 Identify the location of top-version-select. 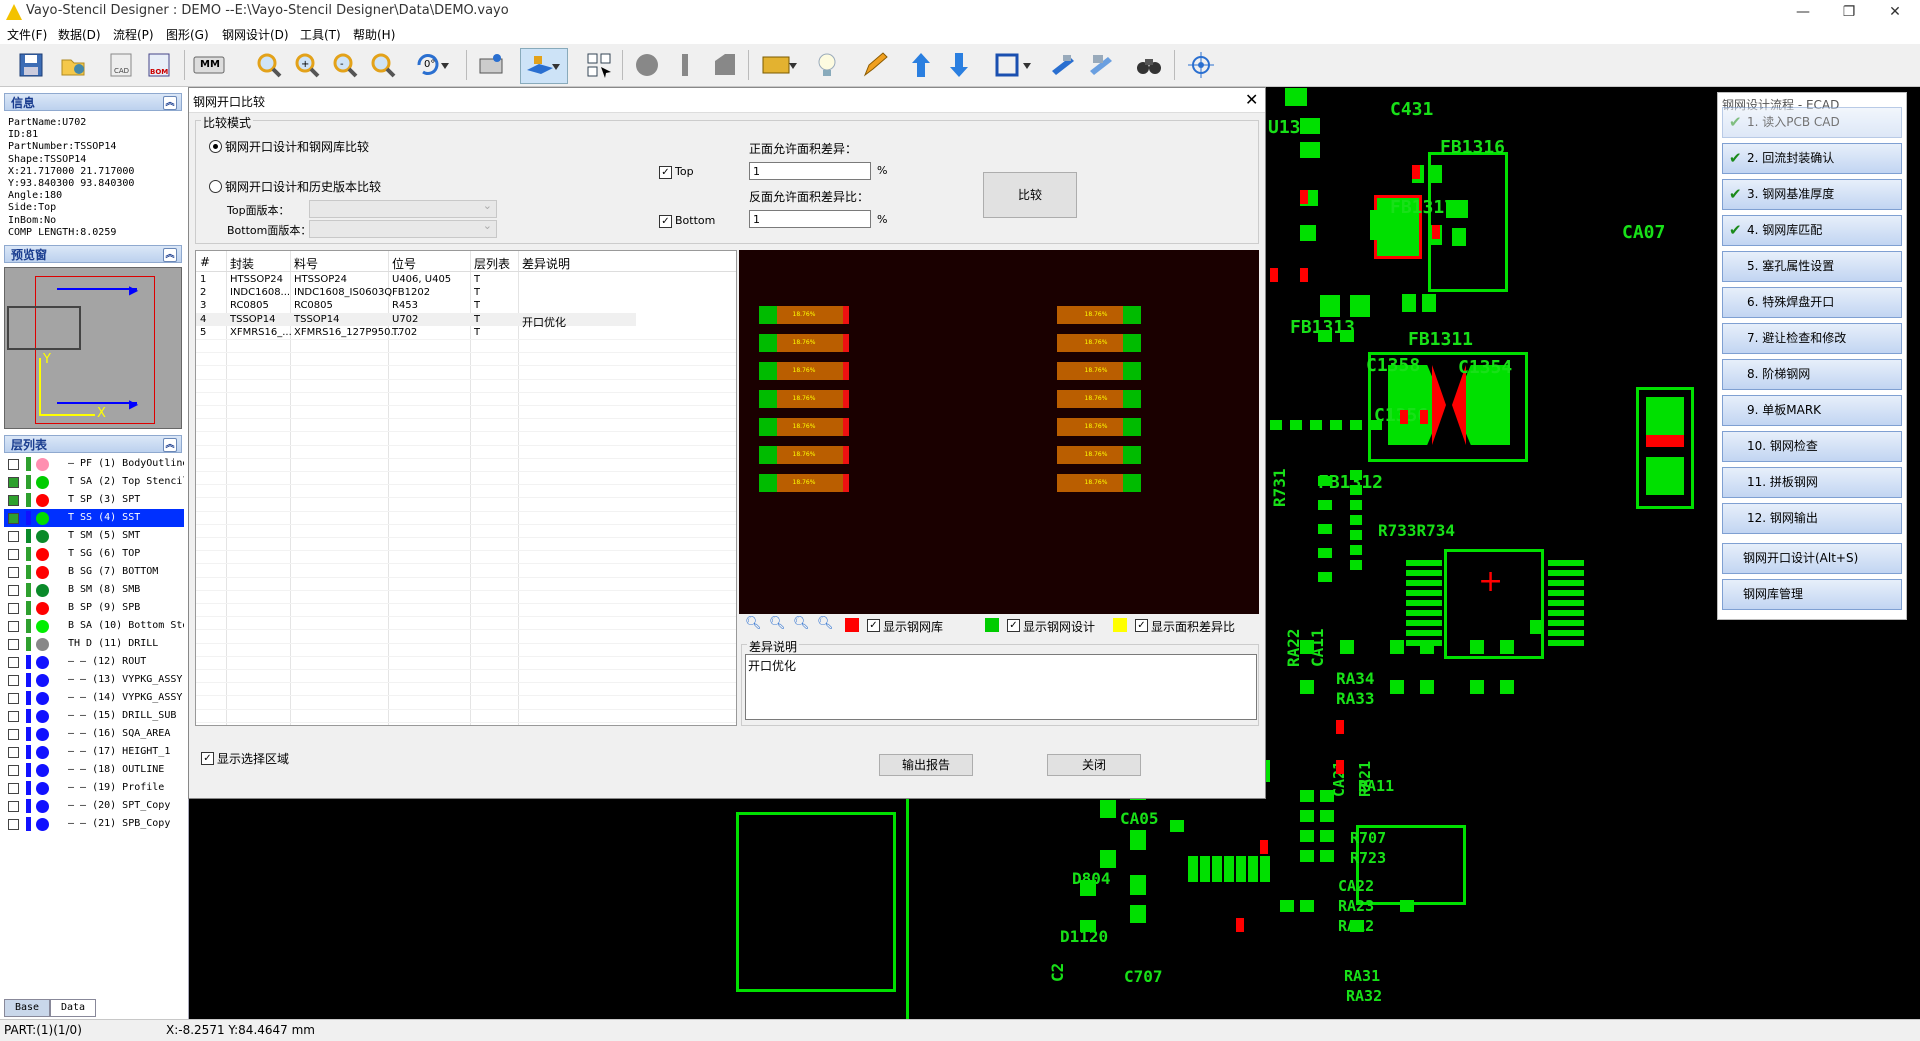
(403, 208).